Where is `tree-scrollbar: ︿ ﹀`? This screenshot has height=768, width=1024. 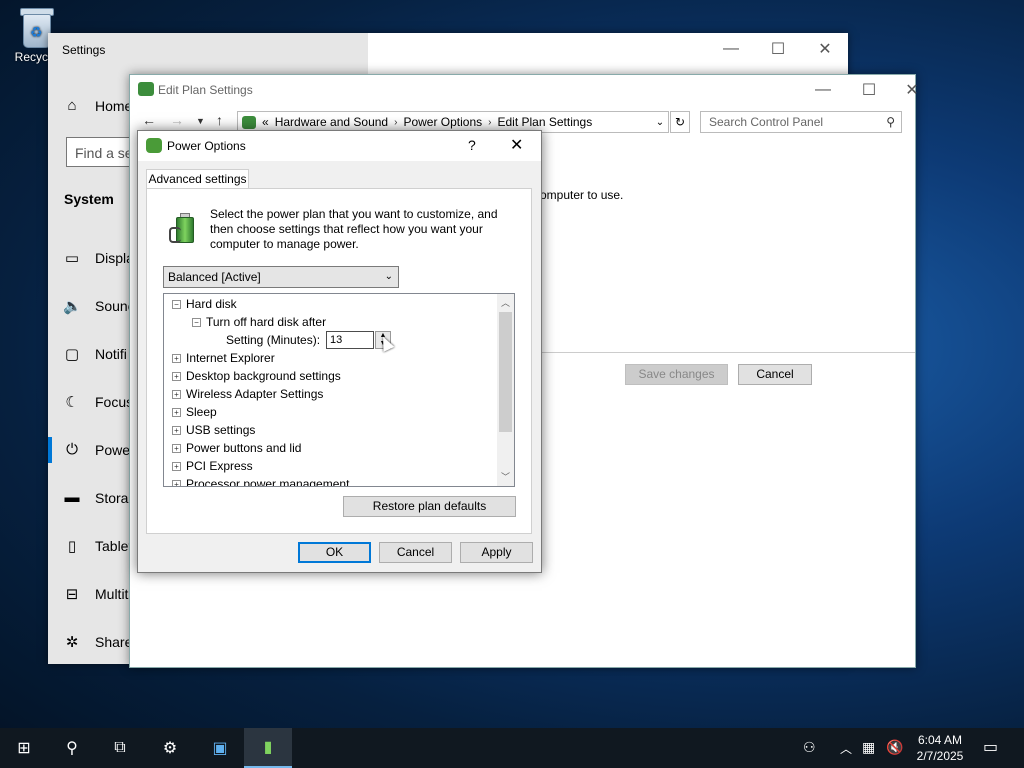
tree-scrollbar: ︿ ﹀ is located at coordinates (505, 390).